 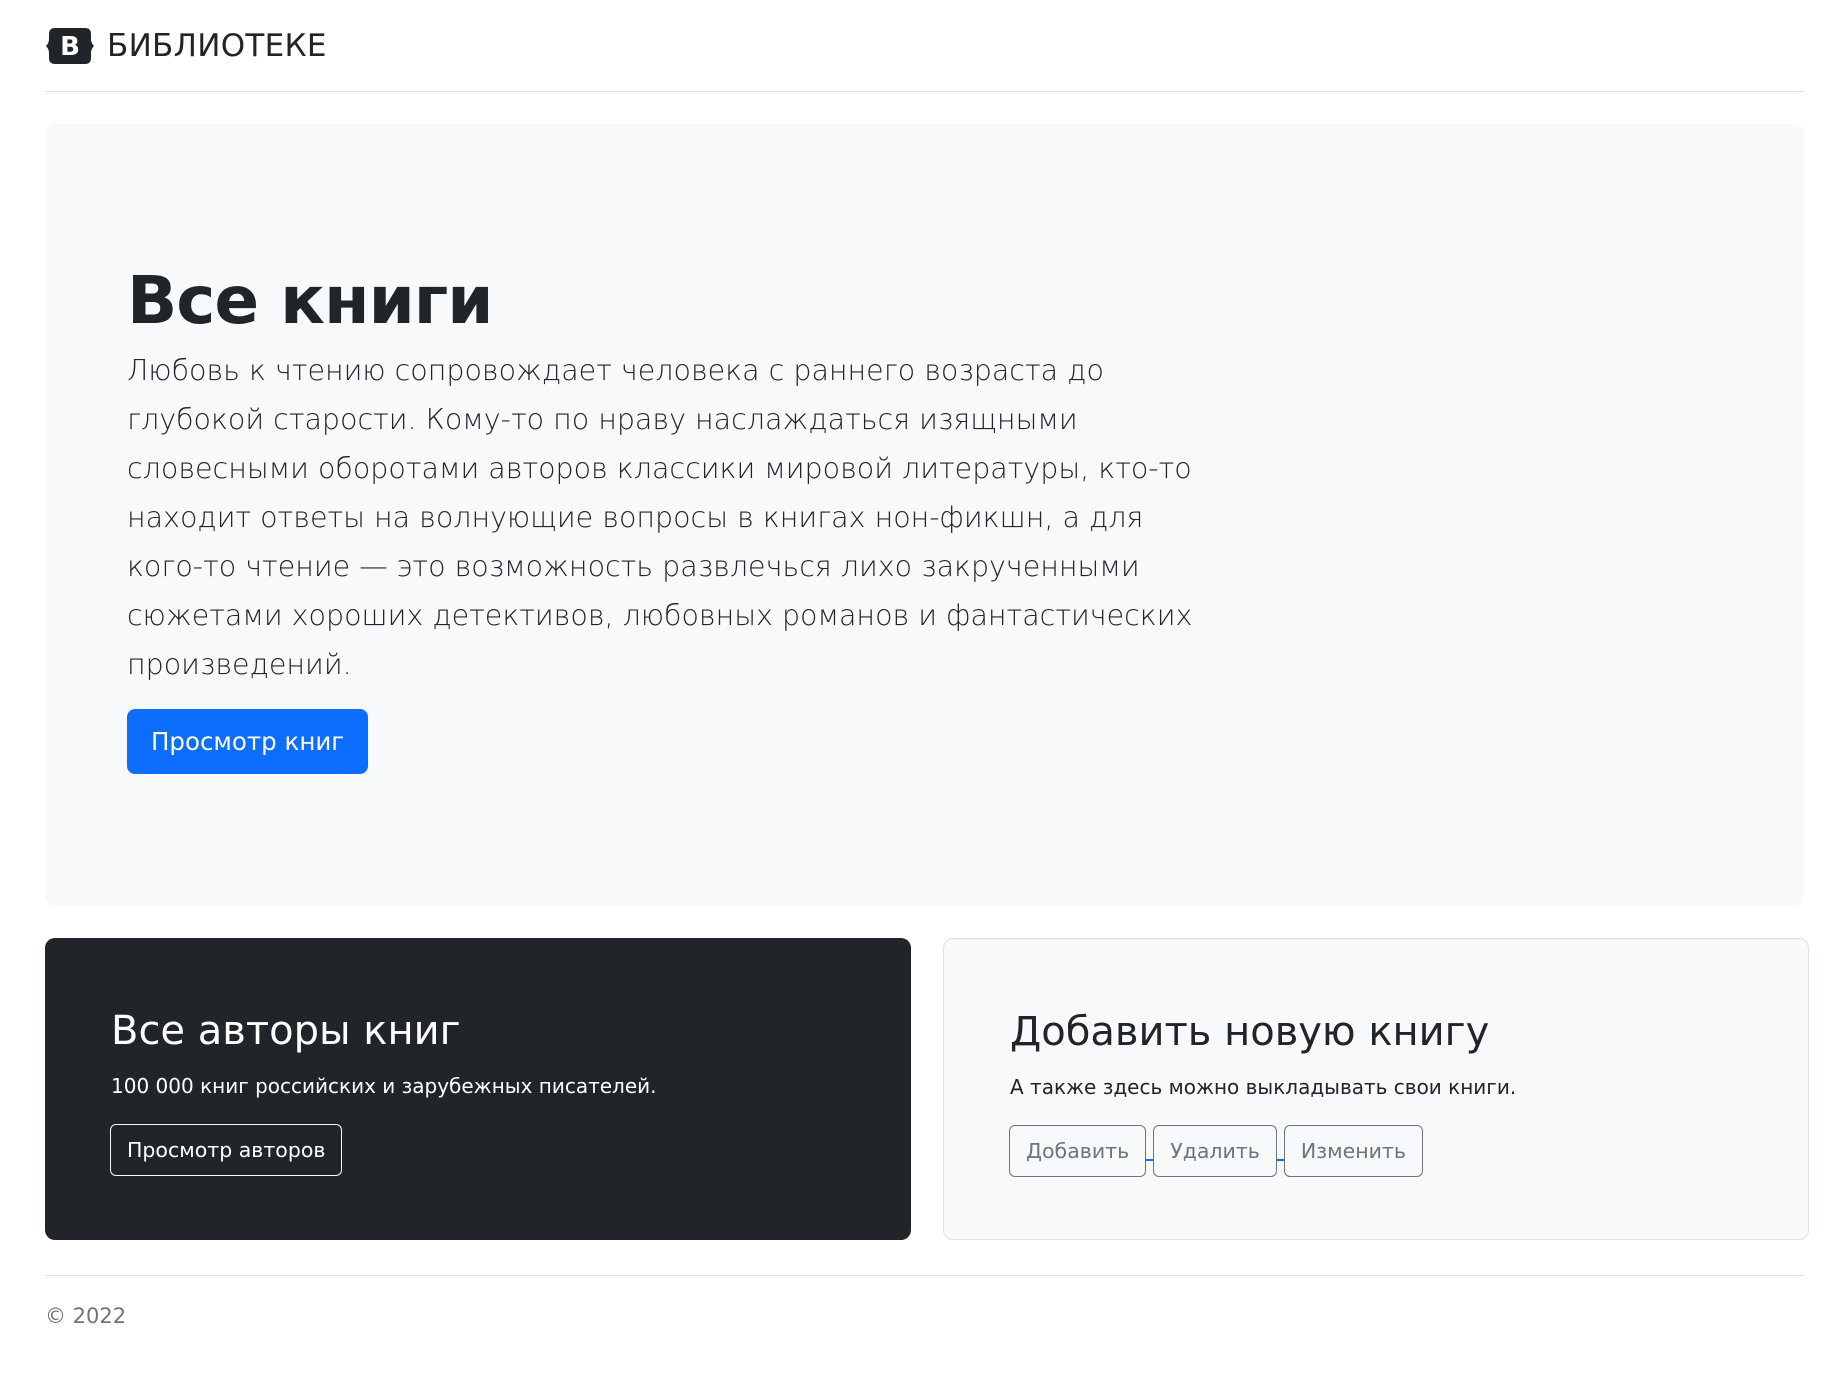 I want to click on brand-link: B БИБЛИОТЕКЕ, so click(x=186, y=46).